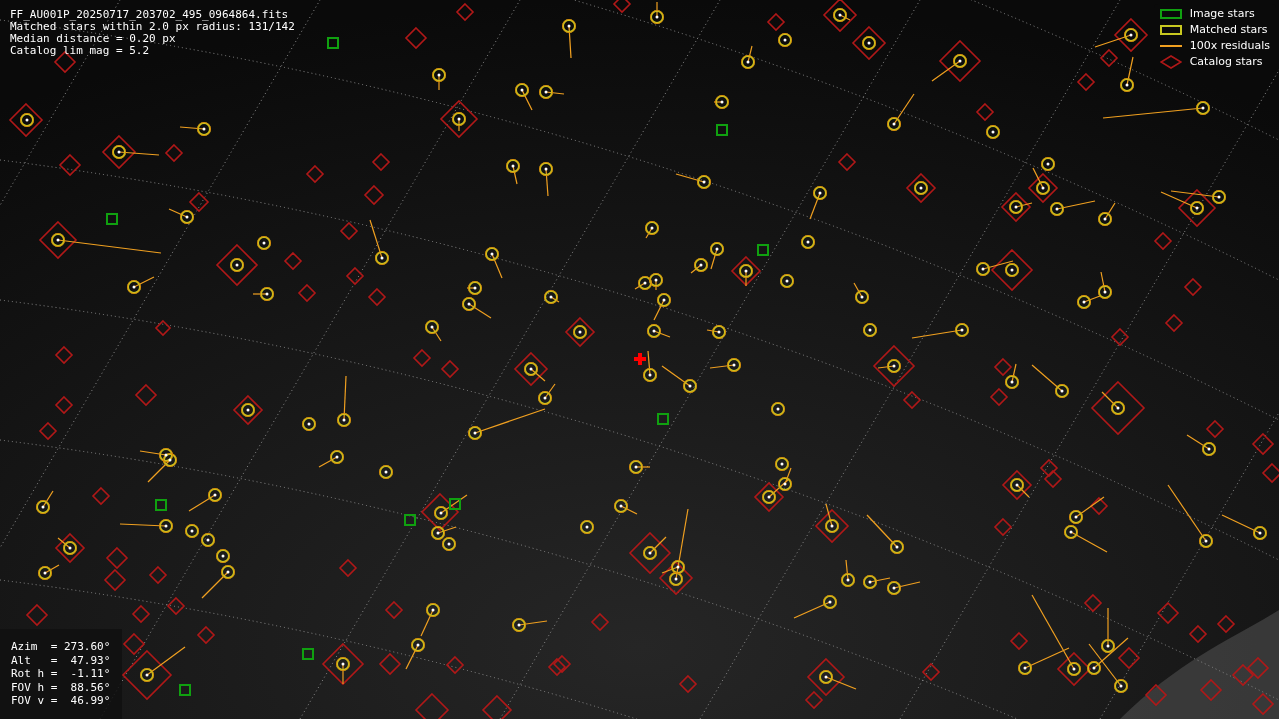 This screenshot has height=719, width=1279. I want to click on info-text: Matched stars within 2.0 px radius: 131/142, so click(152, 27).